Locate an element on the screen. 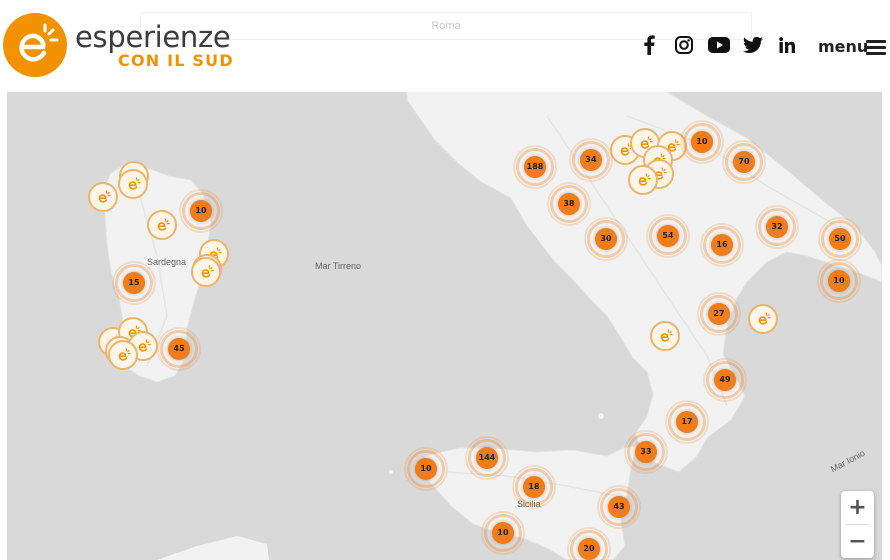  cluster-marker: 15 is located at coordinates (134, 283).